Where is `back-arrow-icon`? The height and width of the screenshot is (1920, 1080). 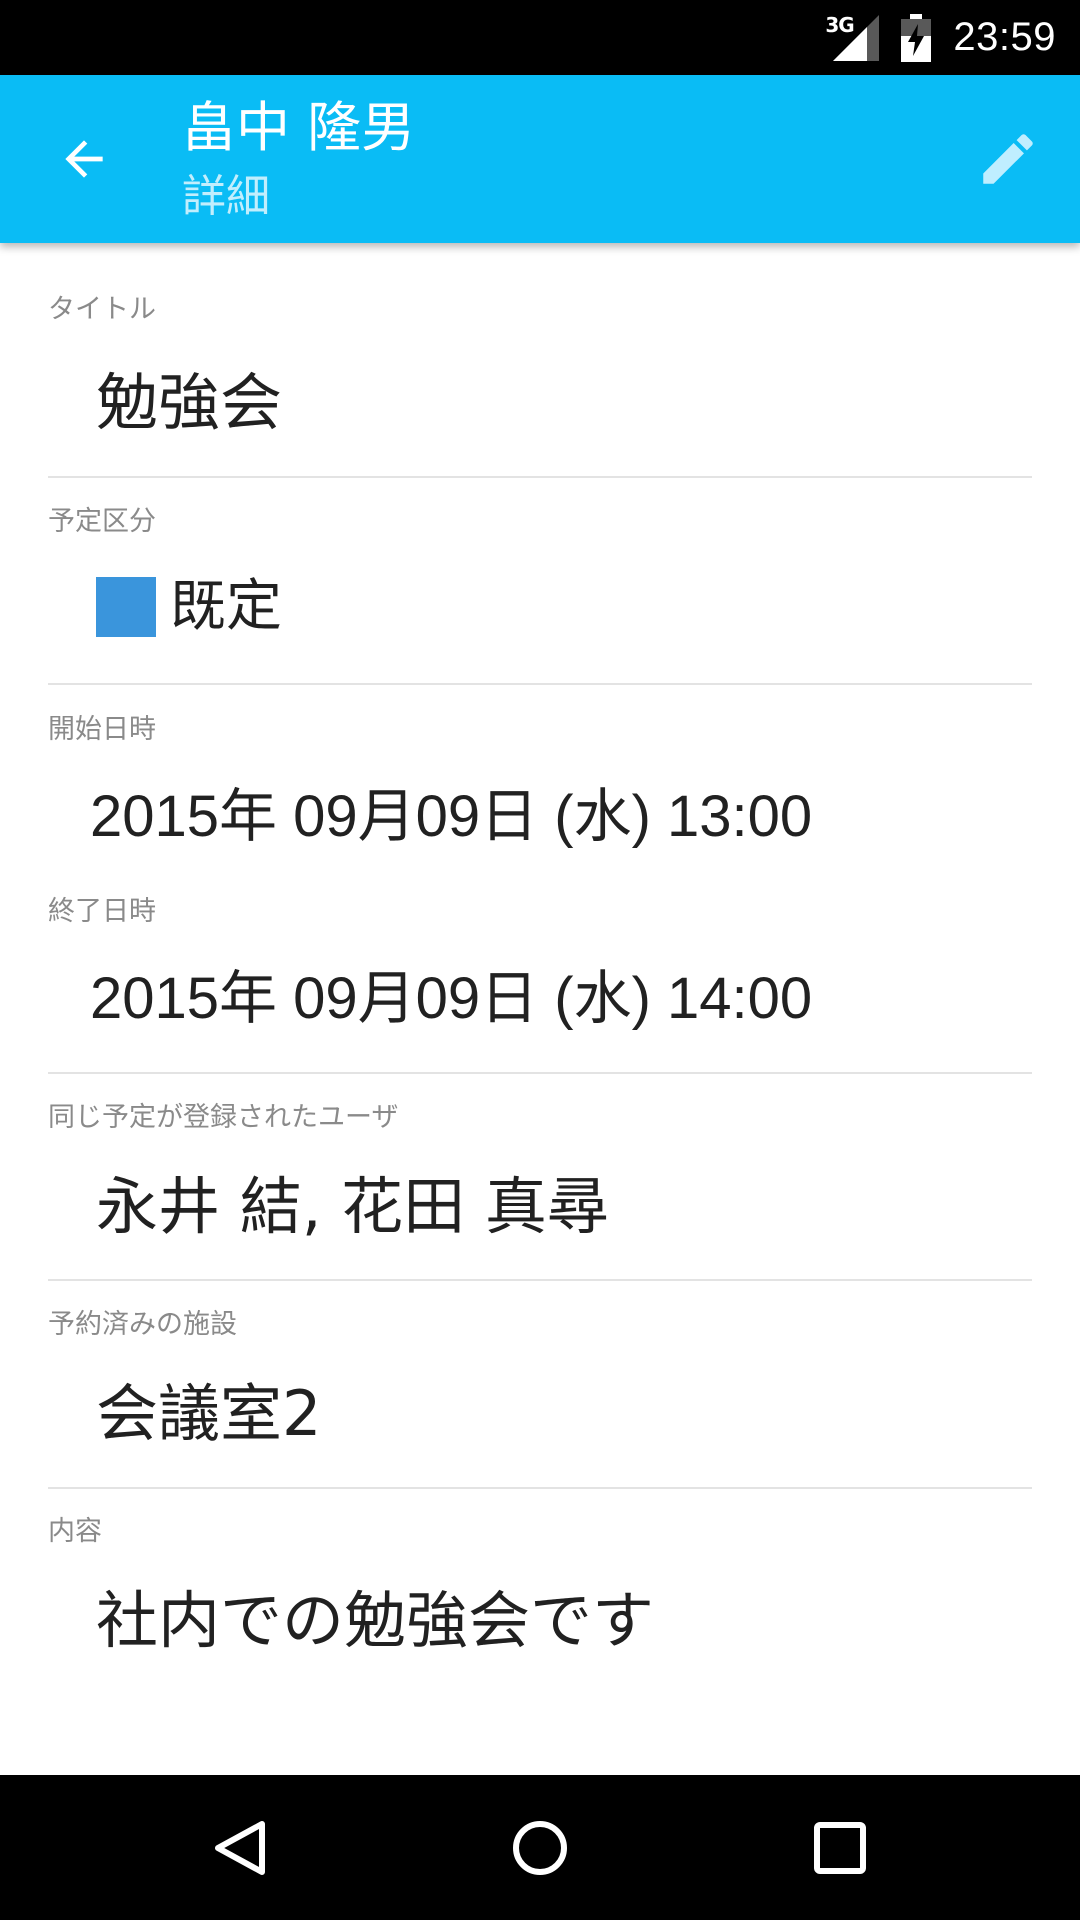 back-arrow-icon is located at coordinates (84, 159).